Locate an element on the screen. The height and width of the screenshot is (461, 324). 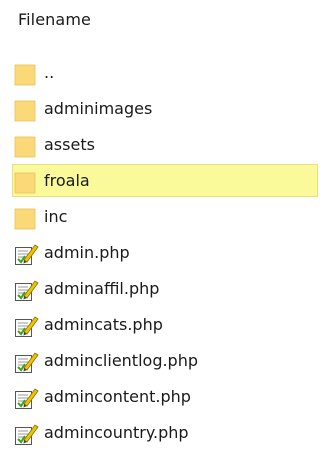
folder-row: assets is located at coordinates (162, 145).